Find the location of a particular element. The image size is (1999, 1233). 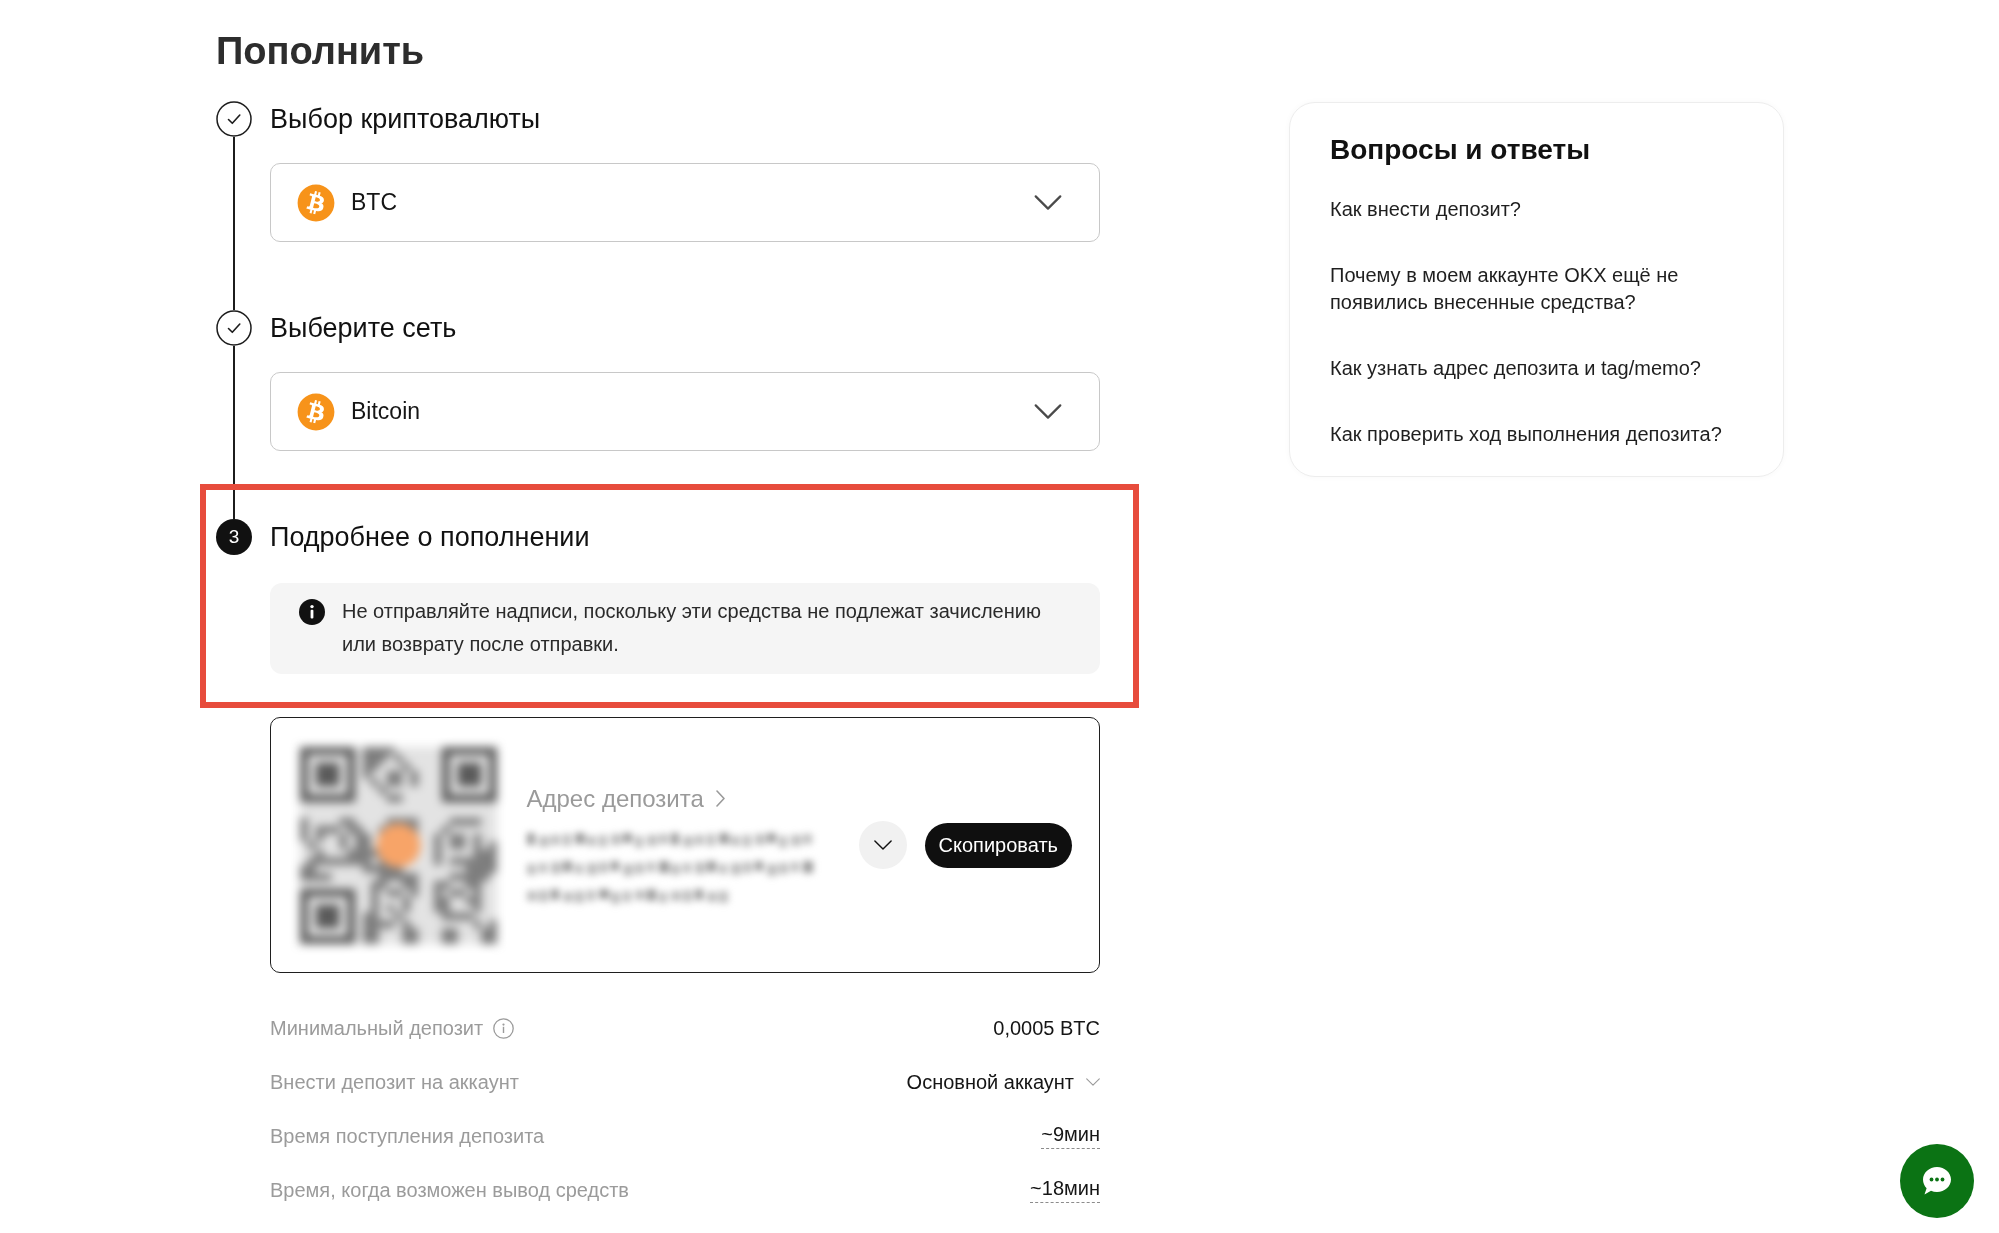

faq-link: Как внести депозит? is located at coordinates (1536, 209).